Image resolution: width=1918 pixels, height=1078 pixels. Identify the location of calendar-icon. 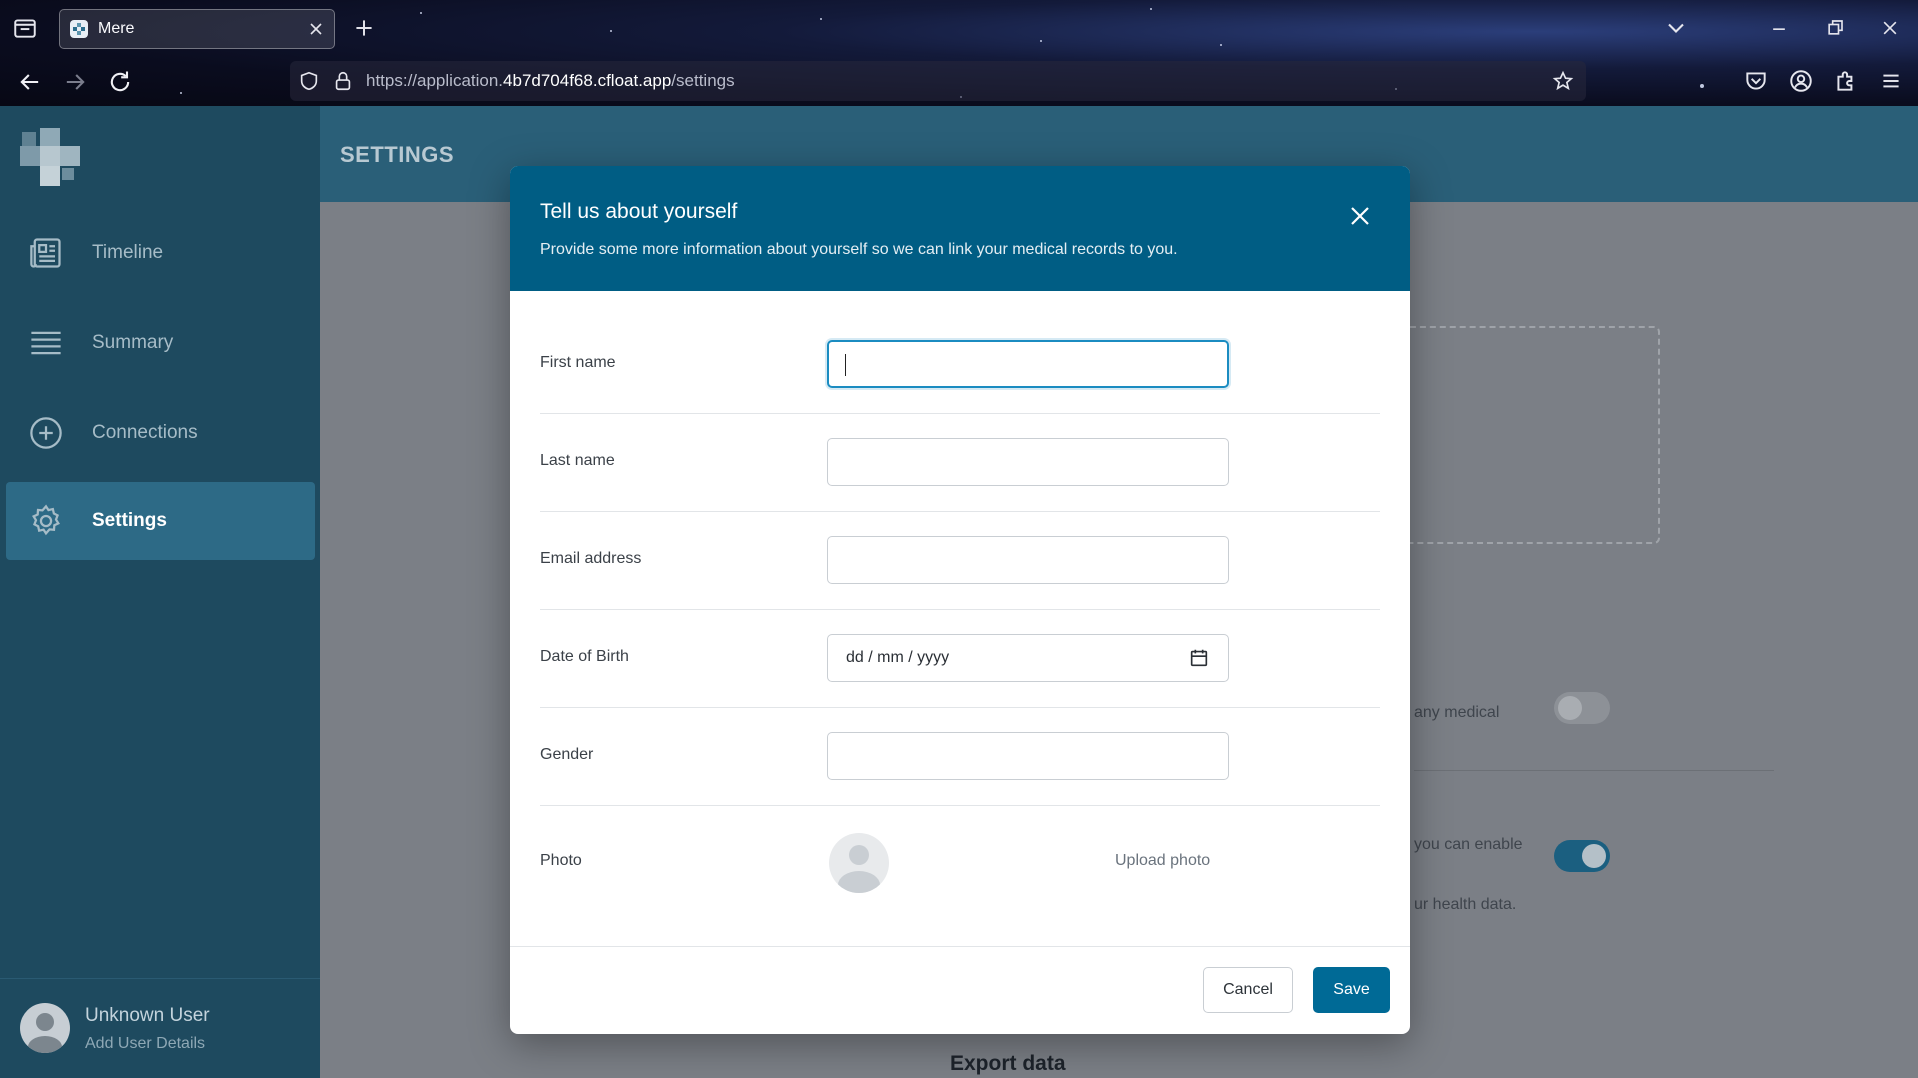
(1199, 658).